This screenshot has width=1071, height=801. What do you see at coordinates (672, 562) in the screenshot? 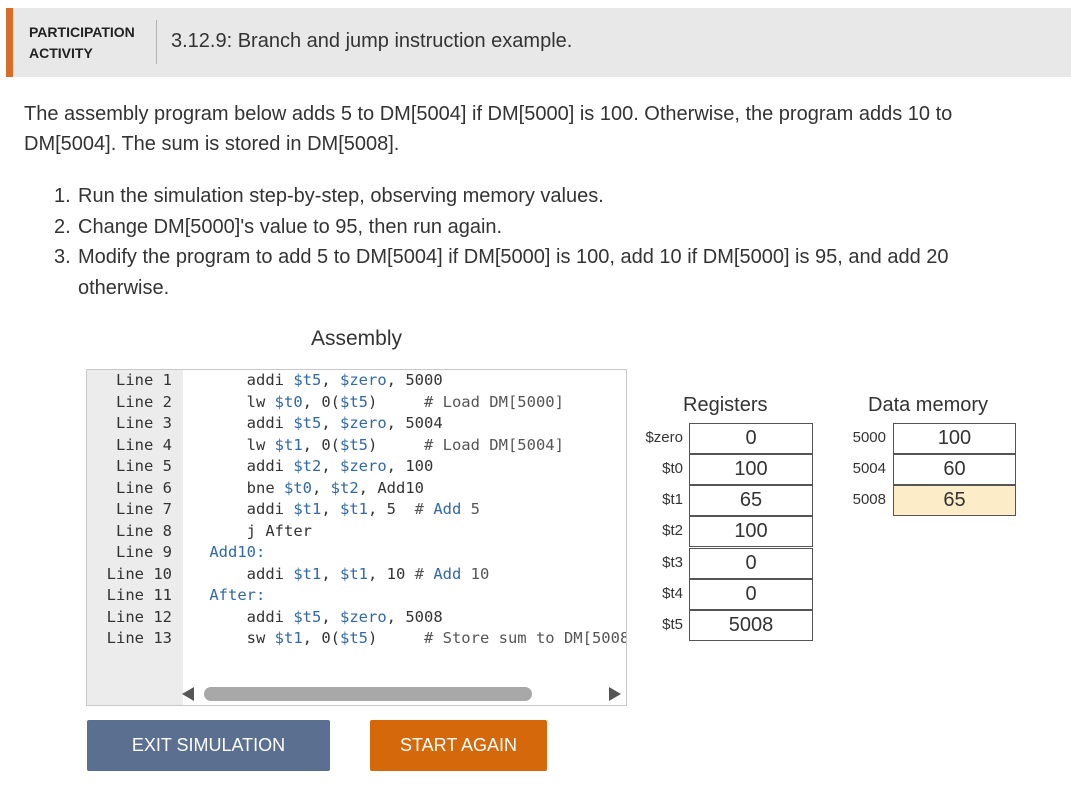
I see `register-name: $t3` at bounding box center [672, 562].